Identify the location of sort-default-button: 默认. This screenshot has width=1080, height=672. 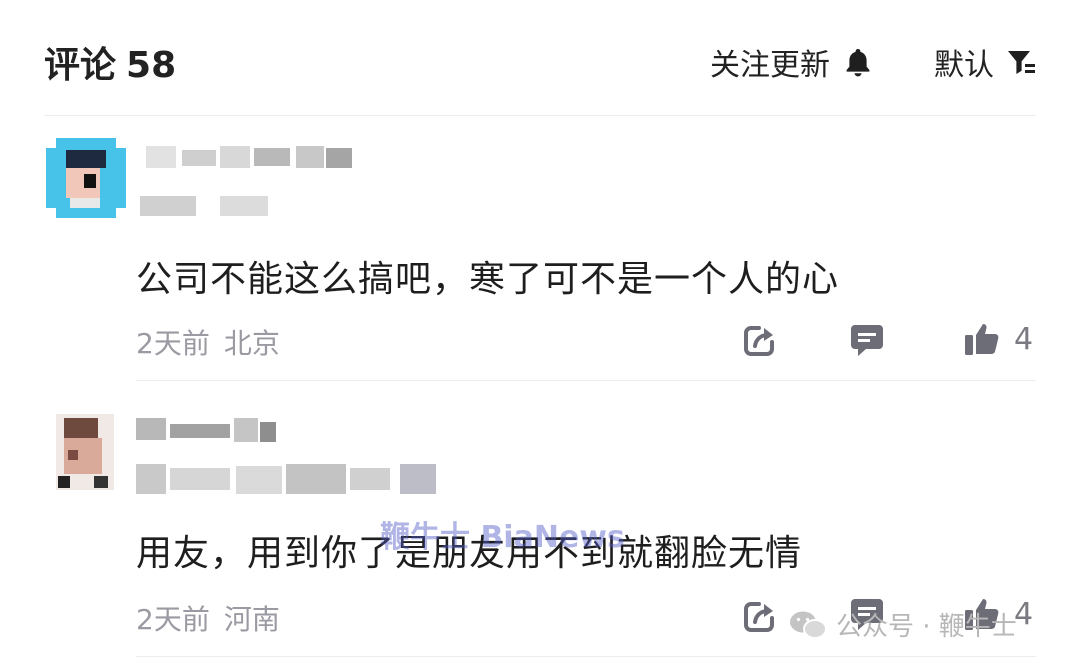
(985, 62).